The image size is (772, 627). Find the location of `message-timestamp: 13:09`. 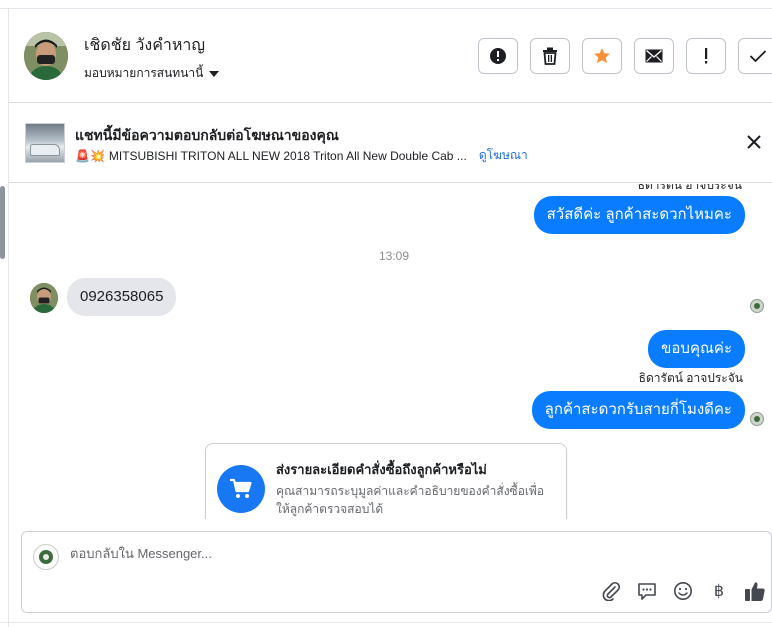

message-timestamp: 13:09 is located at coordinates (394, 256).